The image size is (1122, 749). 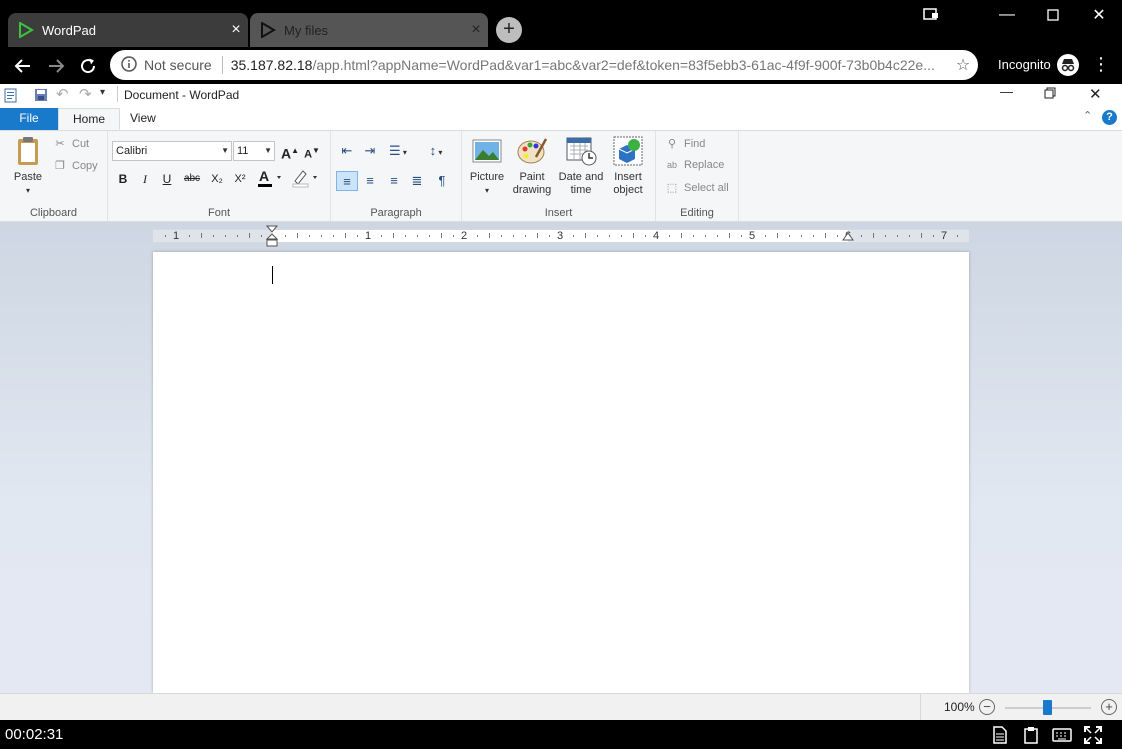 I want to click on wp-close-button: ✕, so click(x=1095, y=94).